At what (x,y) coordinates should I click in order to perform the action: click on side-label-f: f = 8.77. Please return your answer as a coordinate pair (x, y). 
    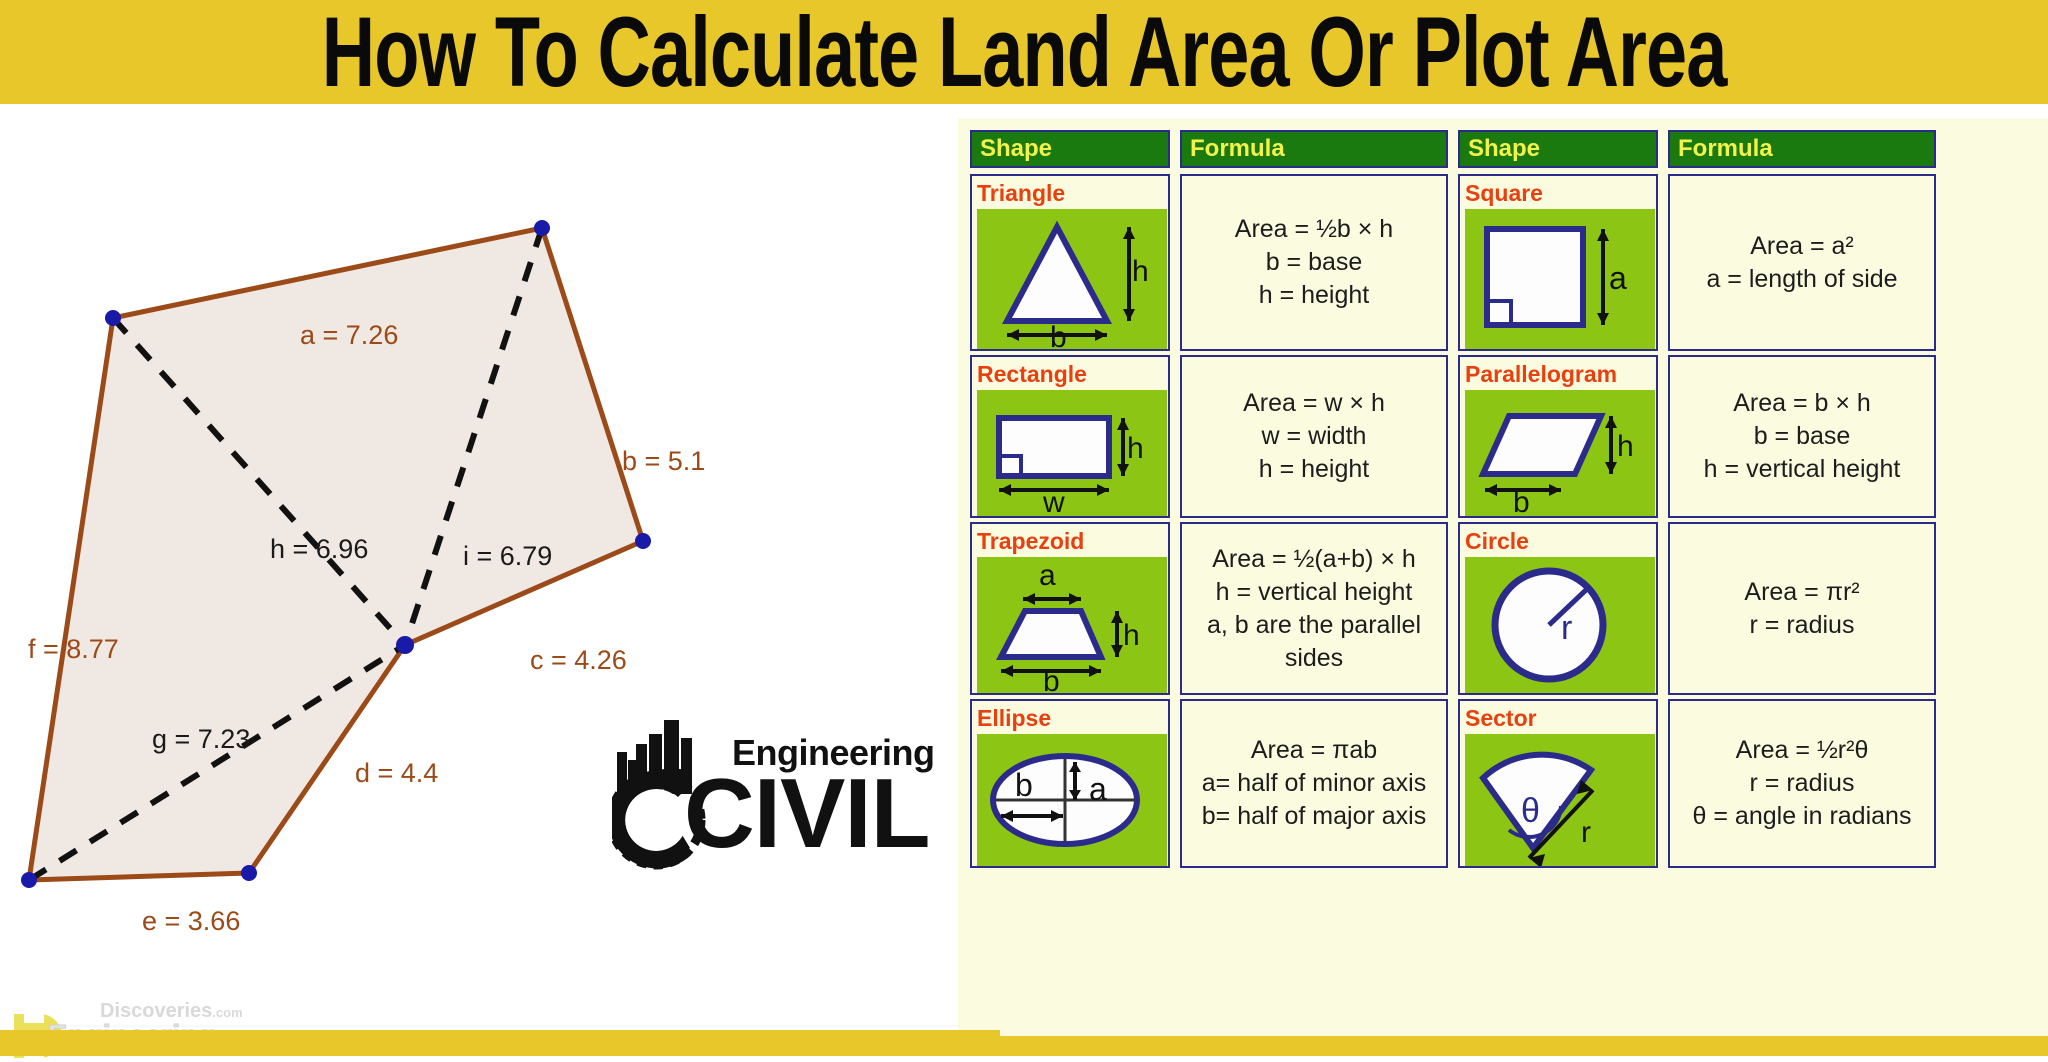
    Looking at the image, I should click on (73, 649).